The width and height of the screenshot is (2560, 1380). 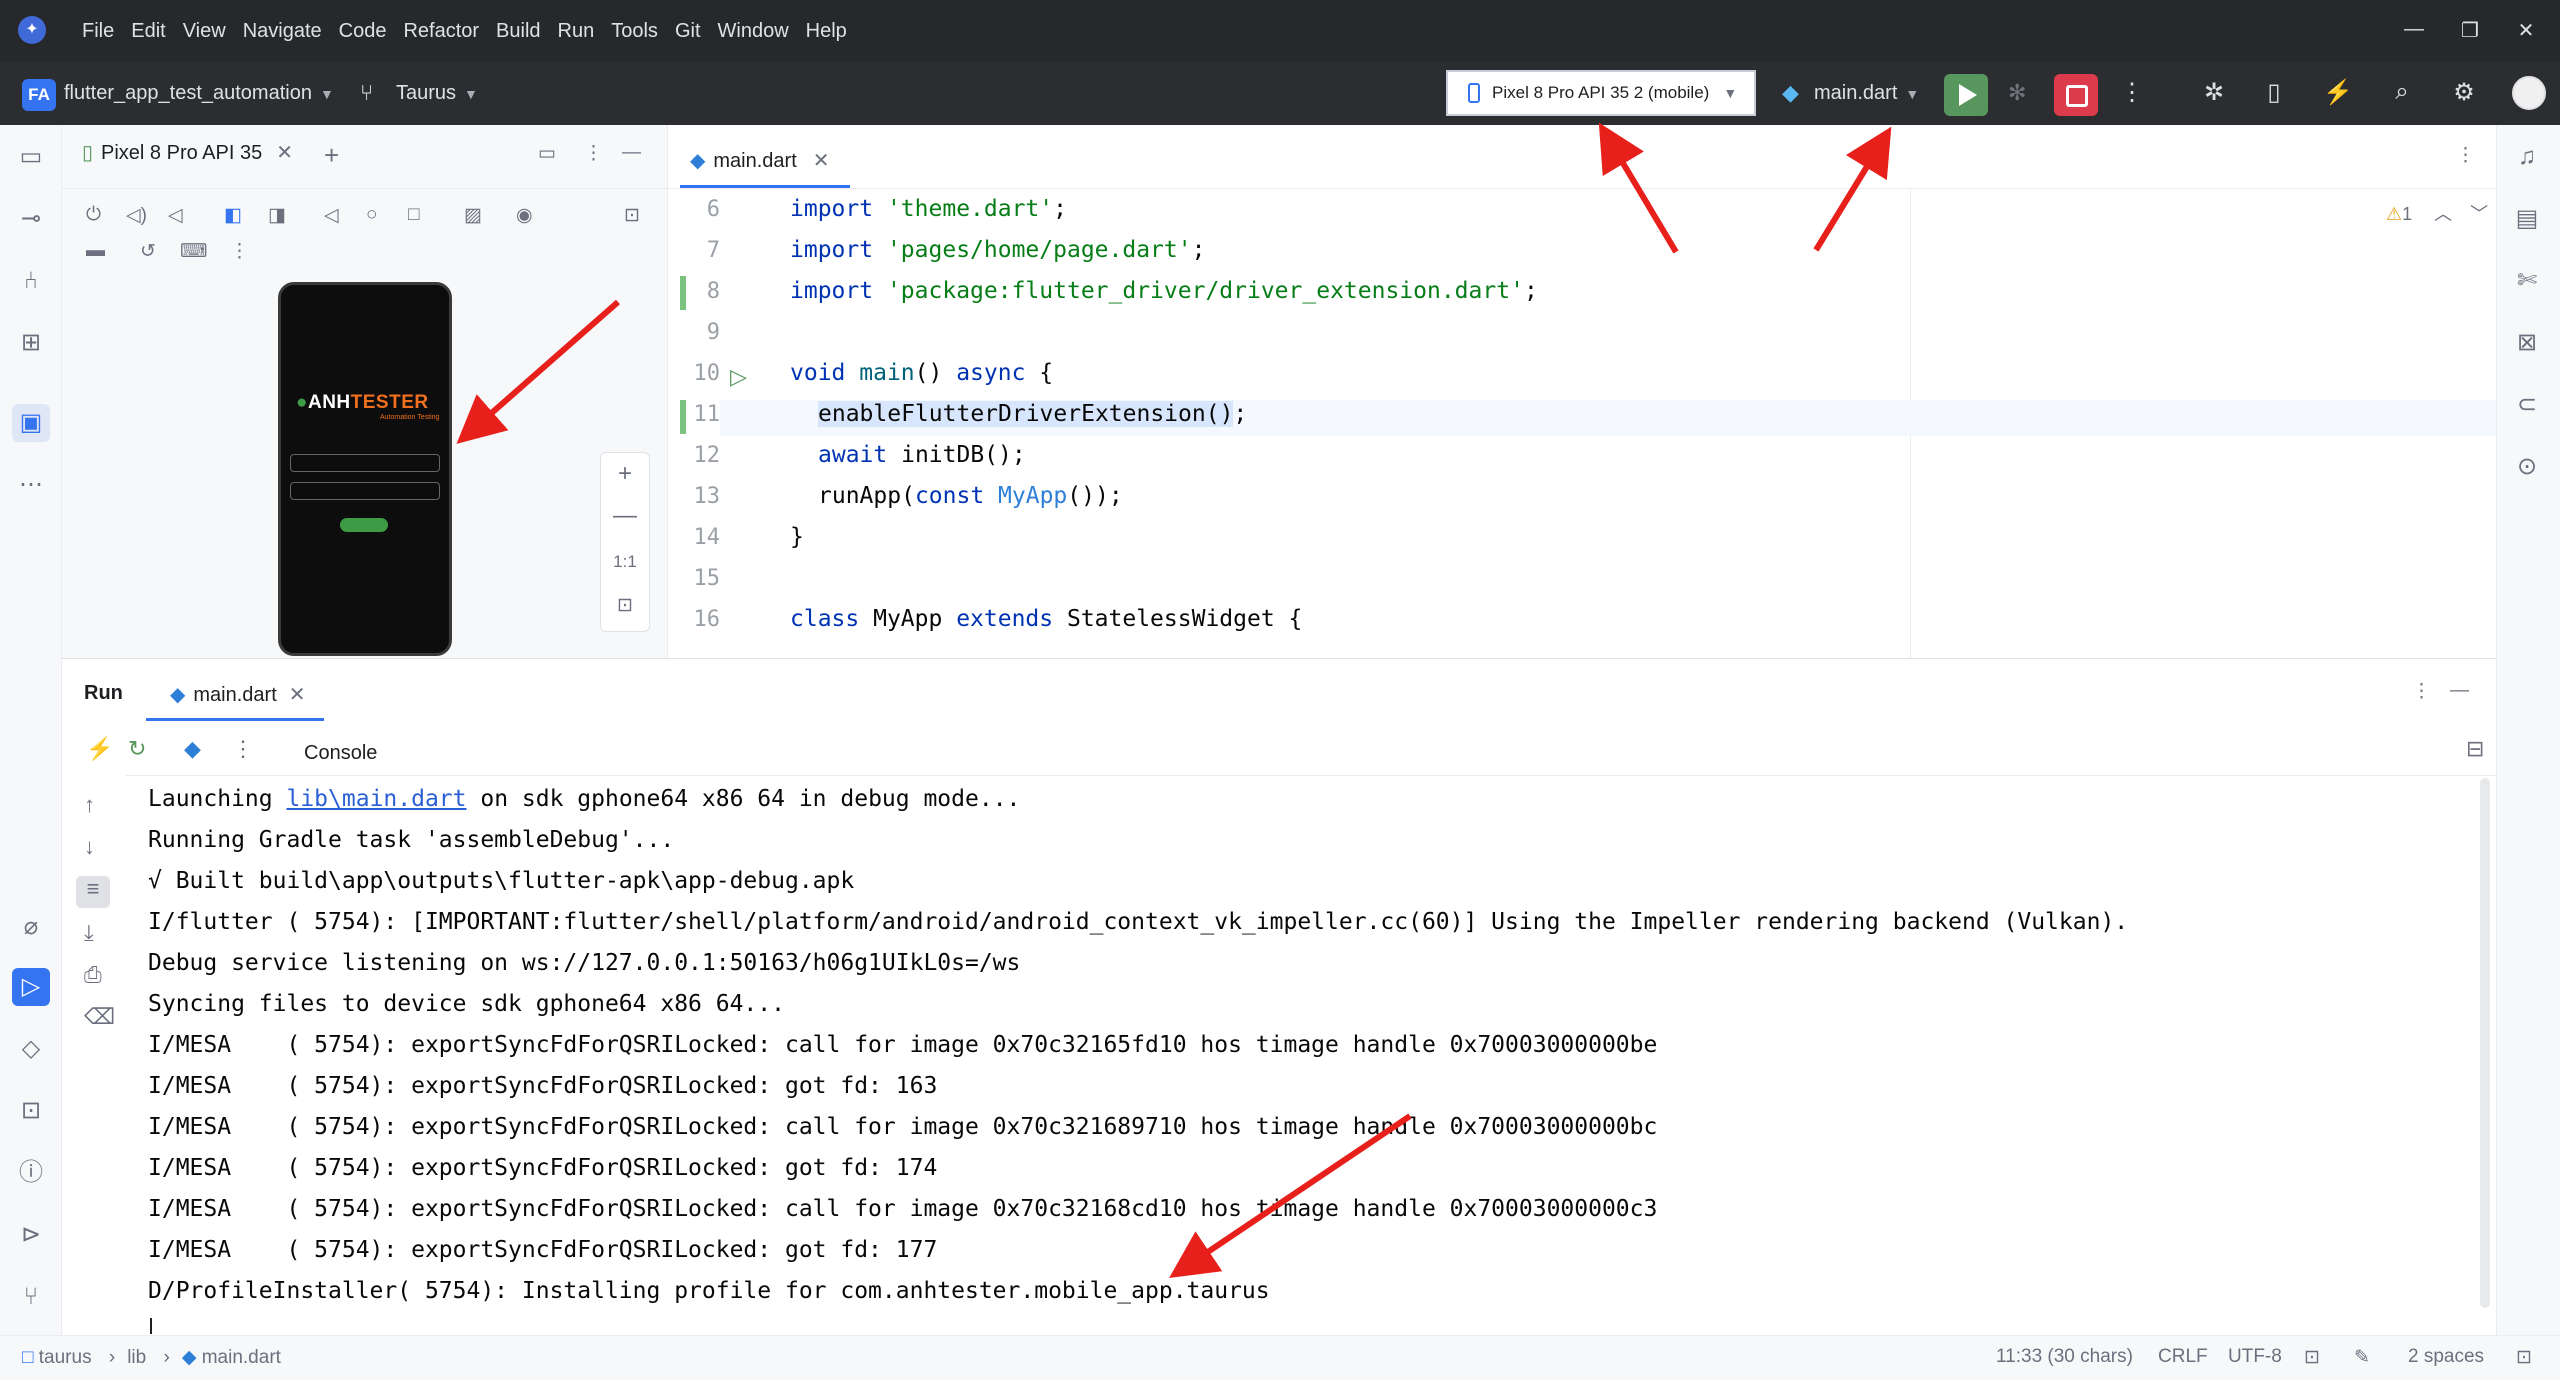 I want to click on more-actions-icon: ⋮, so click(x=2132, y=92).